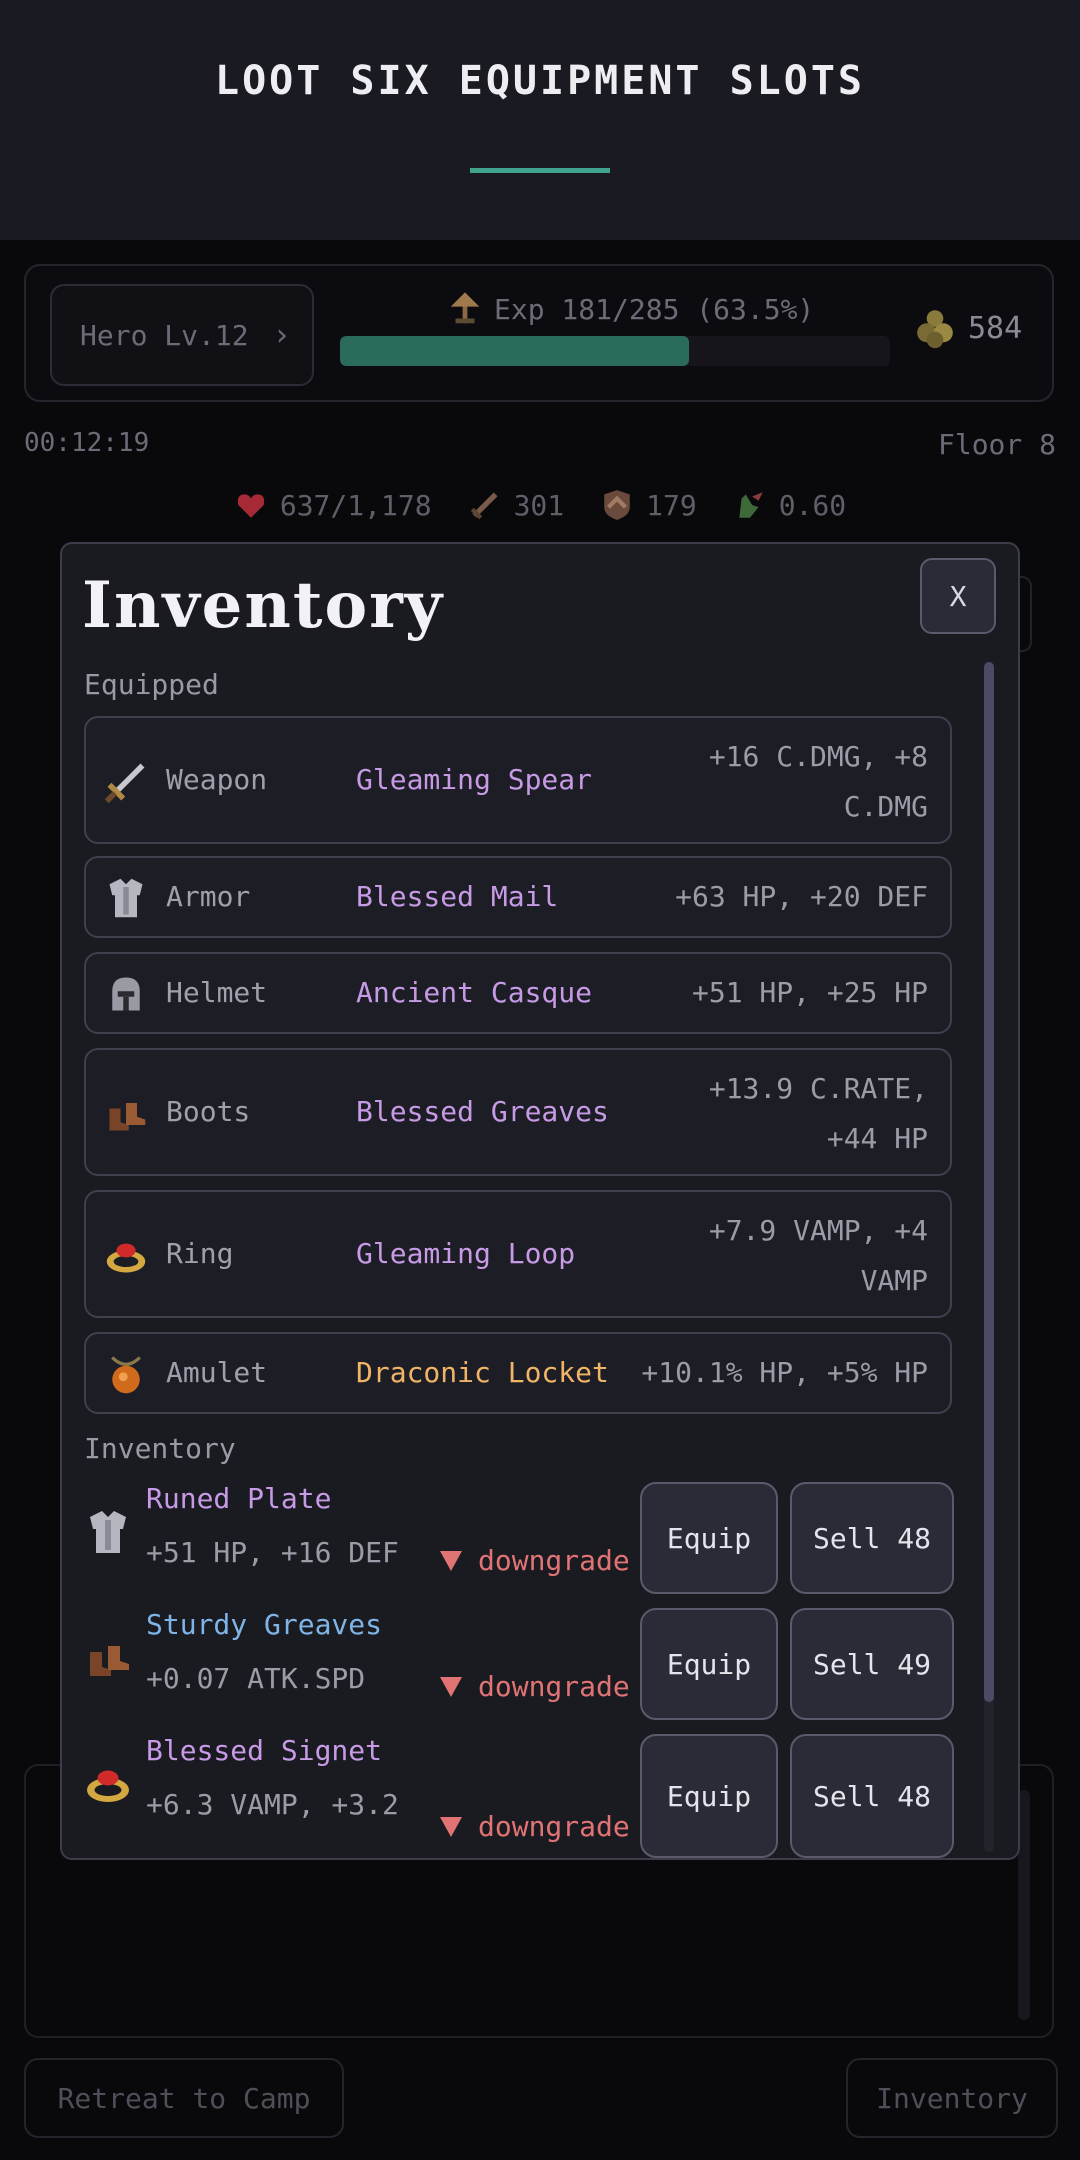 This screenshot has width=1080, height=2160. Describe the element at coordinates (751, 505) in the screenshot. I see `wing-boot-icon` at that location.